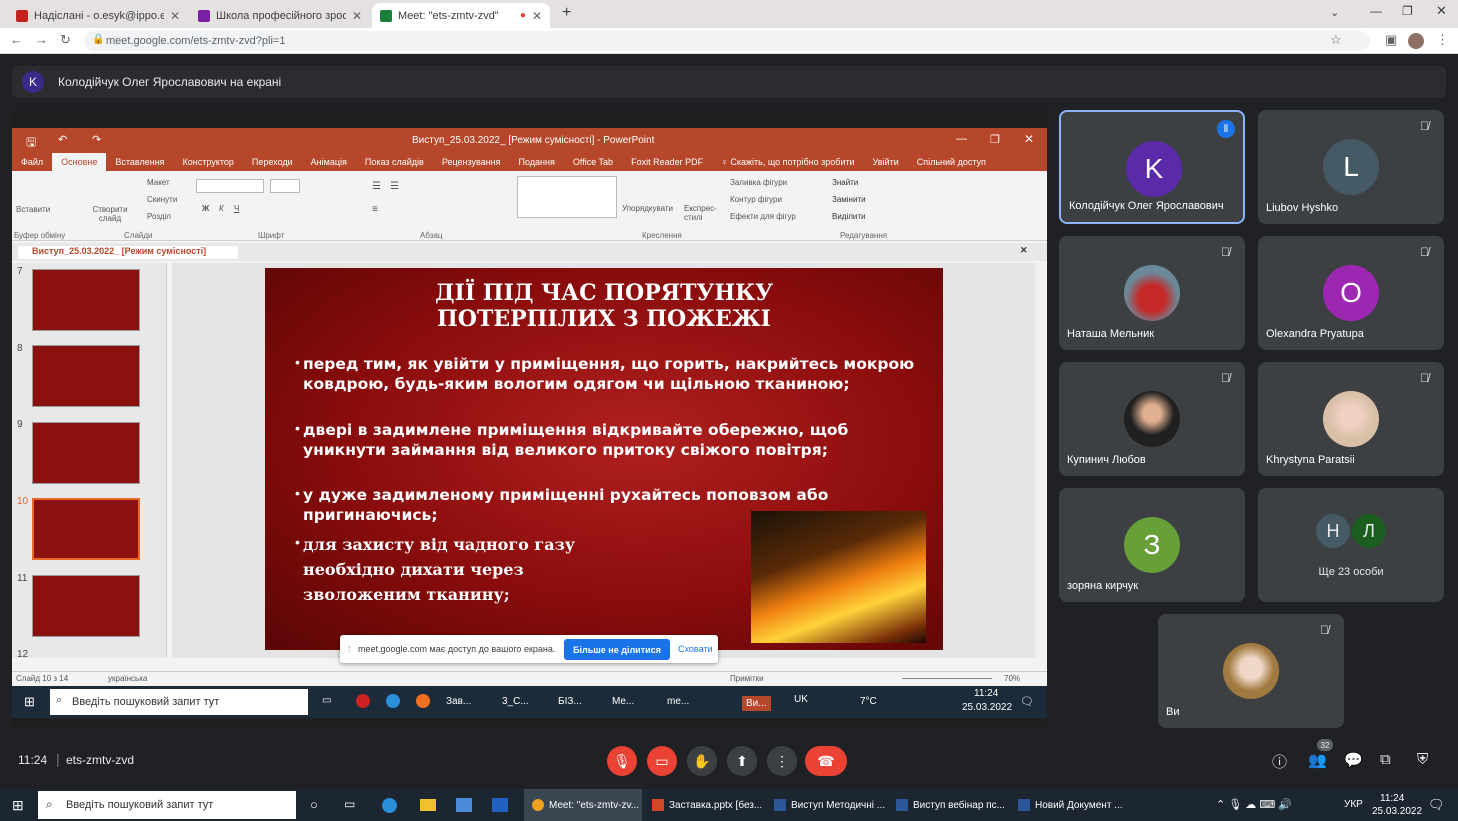  Describe the element at coordinates (1442, 40) in the screenshot. I see `menu-icon: ⋮` at that location.